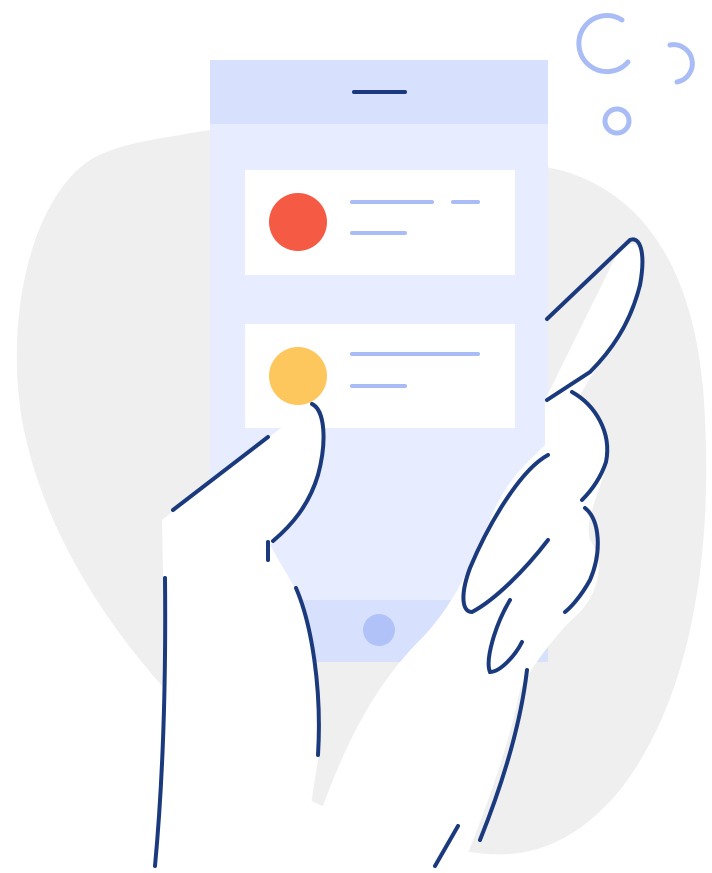 The image size is (712, 873). What do you see at coordinates (681, 63) in the screenshot?
I see `bubble-medium` at bounding box center [681, 63].